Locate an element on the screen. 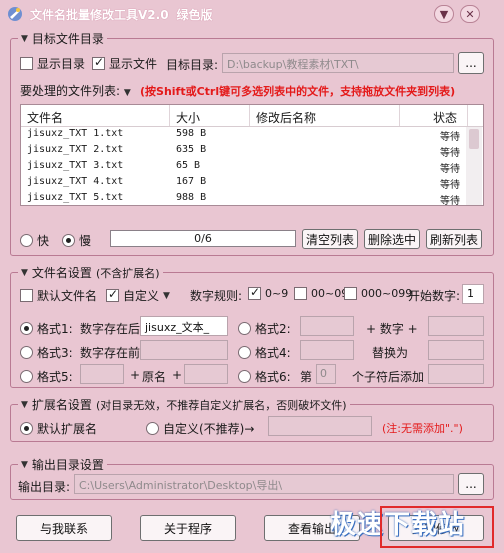  format2-dot is located at coordinates (244, 328).